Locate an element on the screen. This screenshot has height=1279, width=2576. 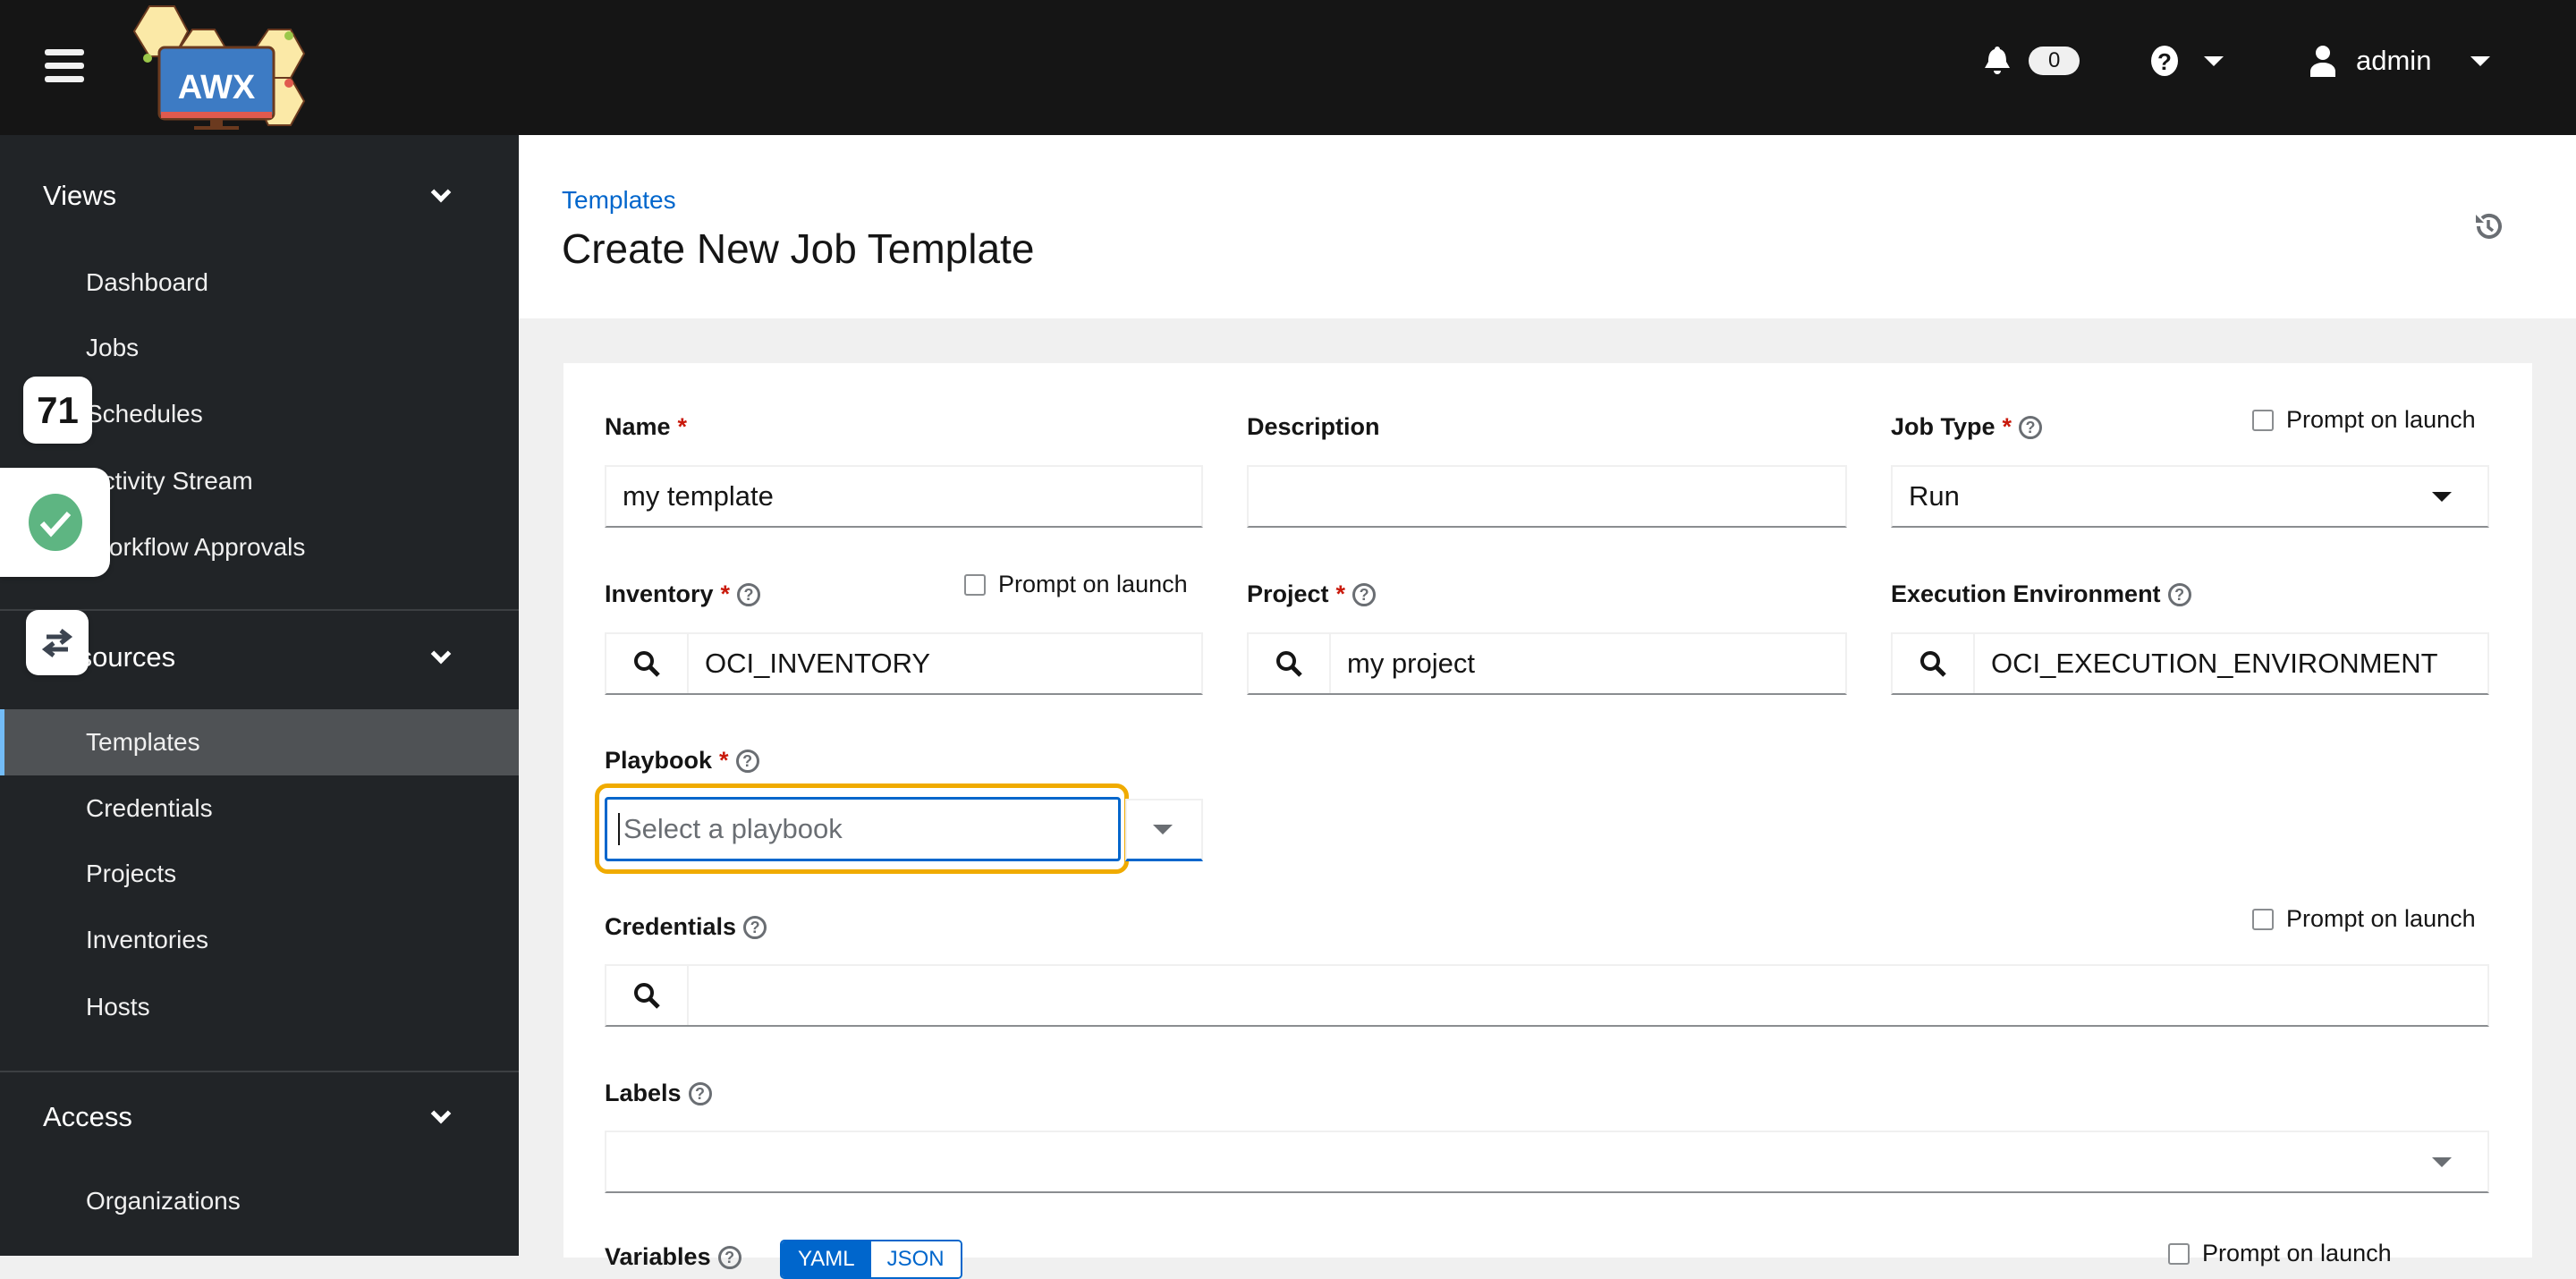
variables-format-toggle: YAML JSON is located at coordinates (871, 1260).